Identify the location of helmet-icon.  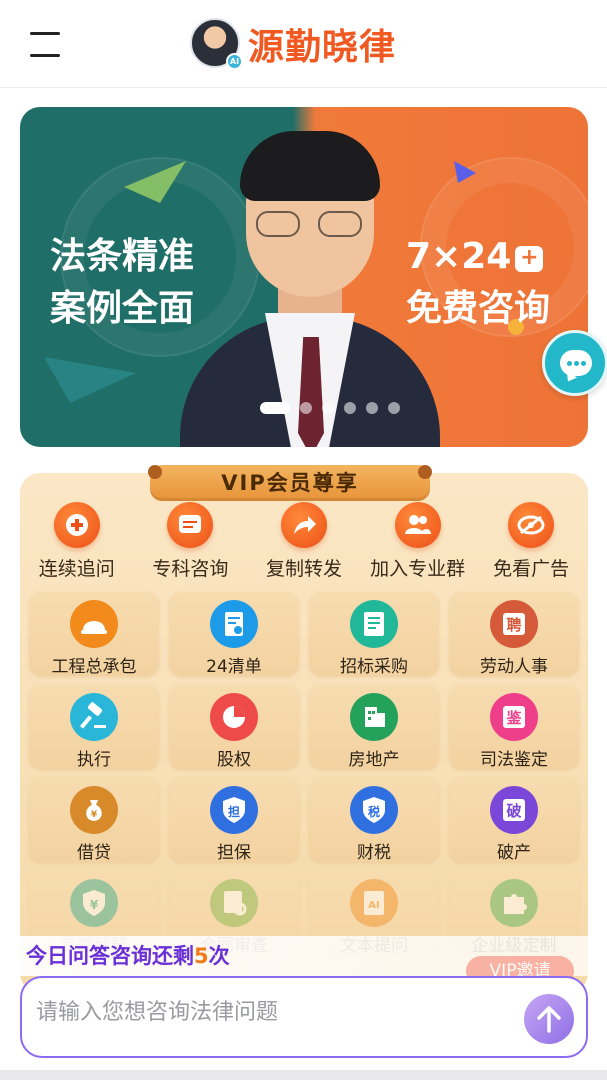
(94, 624).